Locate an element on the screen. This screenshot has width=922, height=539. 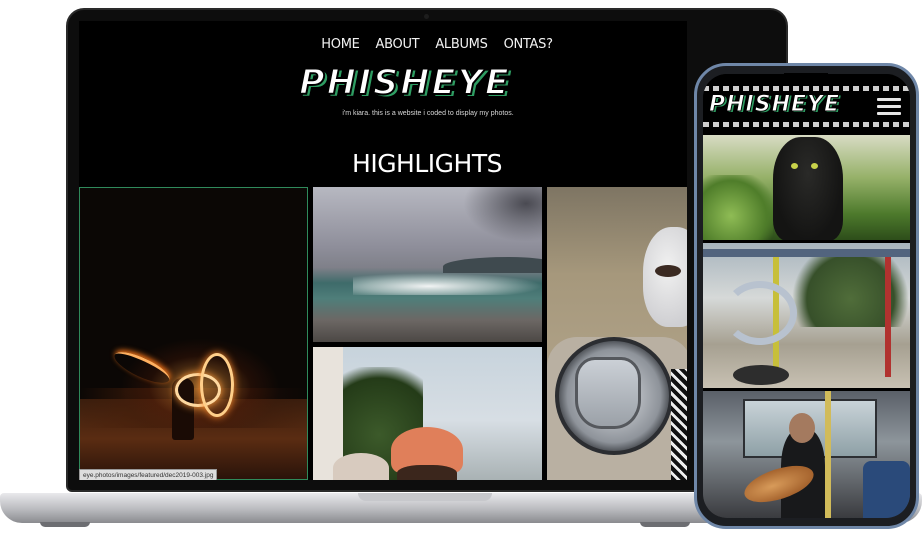
nav-about: ABOUT is located at coordinates (398, 44).